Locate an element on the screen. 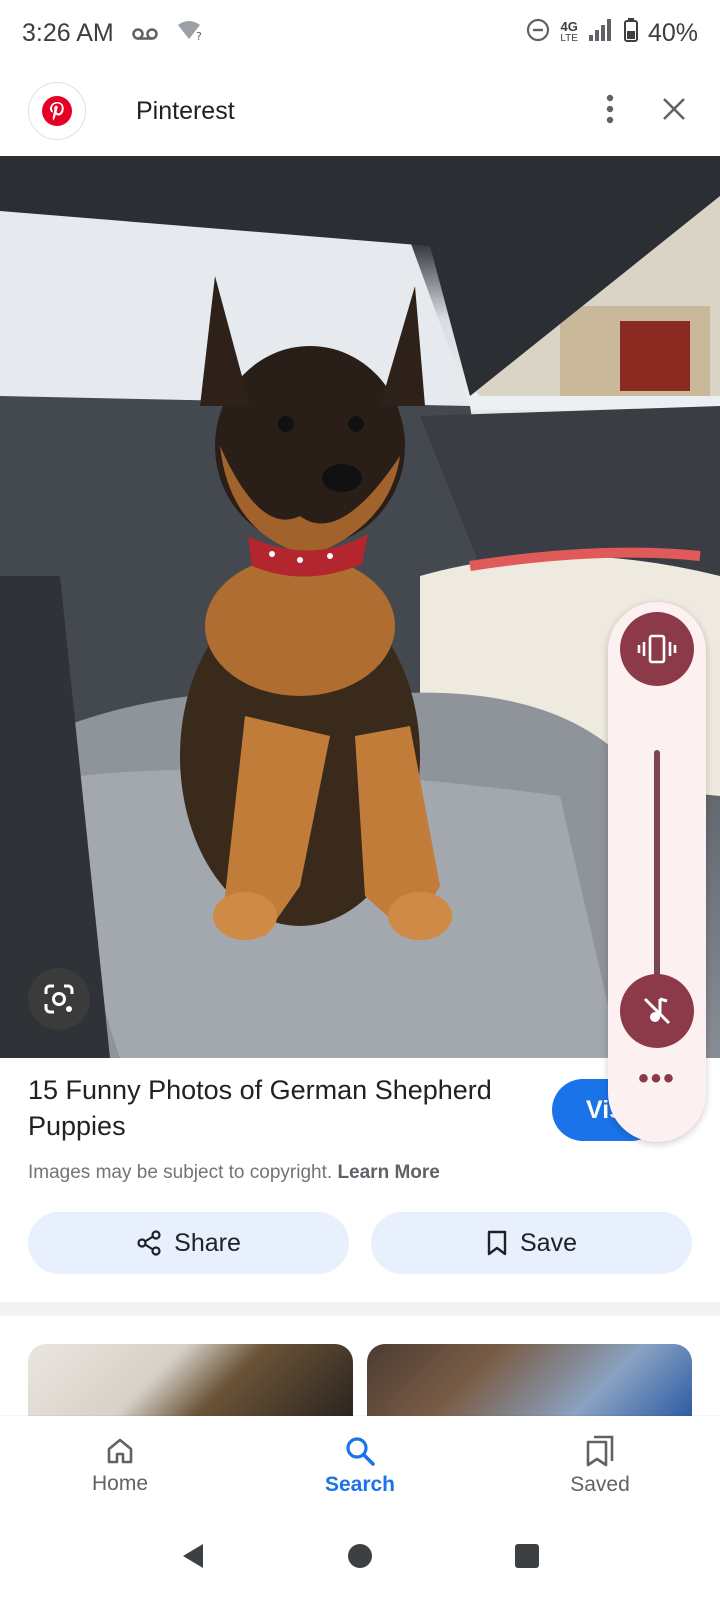  signal-icon is located at coordinates (601, 33).